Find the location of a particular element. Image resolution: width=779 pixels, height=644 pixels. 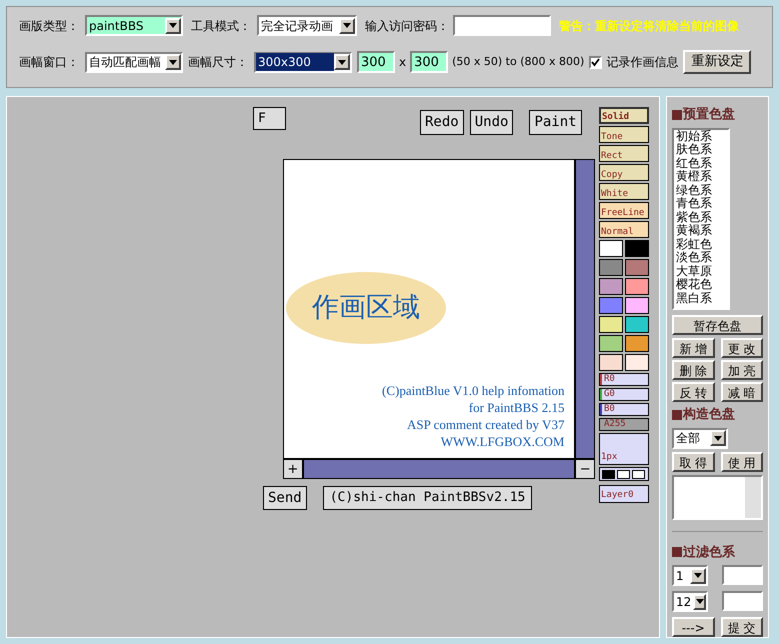

build-dropdown: 全部 is located at coordinates (700, 438).